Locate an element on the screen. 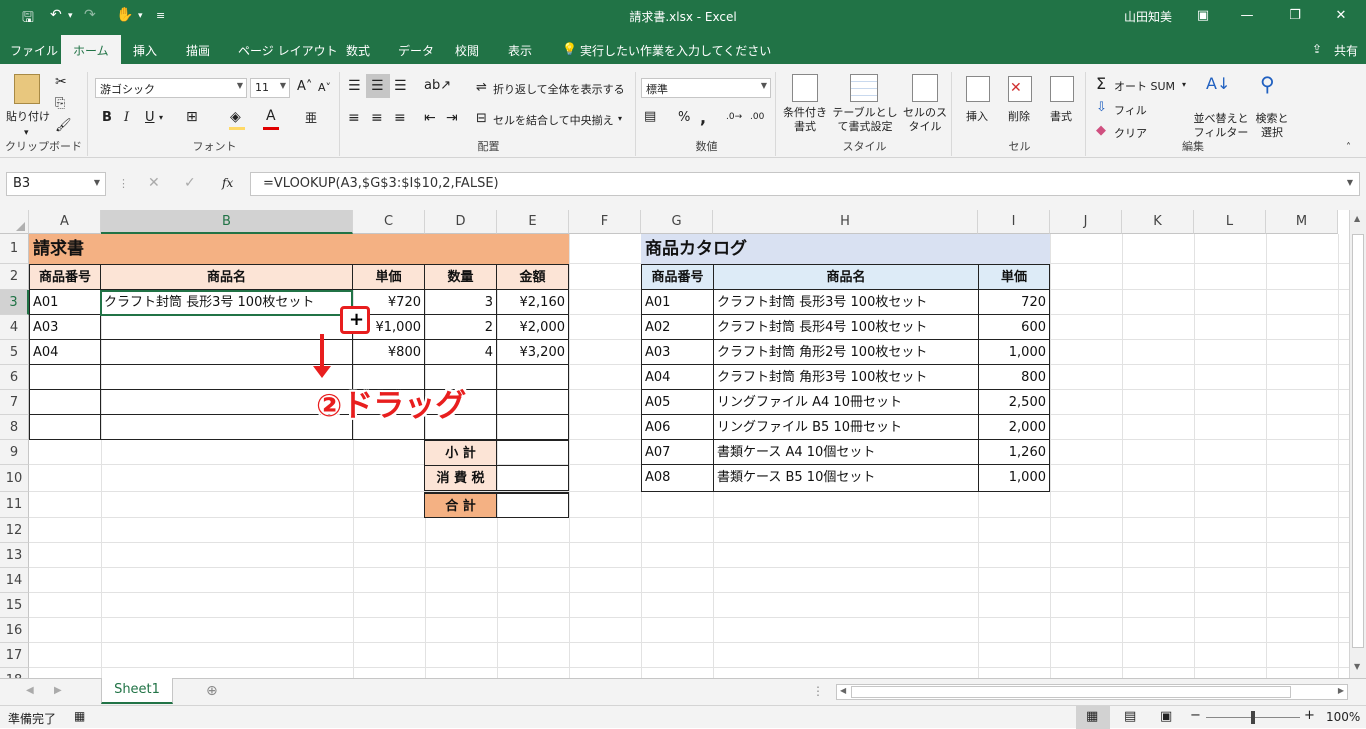 This screenshot has height=729, width=1366. row-header-12: 12 is located at coordinates (14, 530).